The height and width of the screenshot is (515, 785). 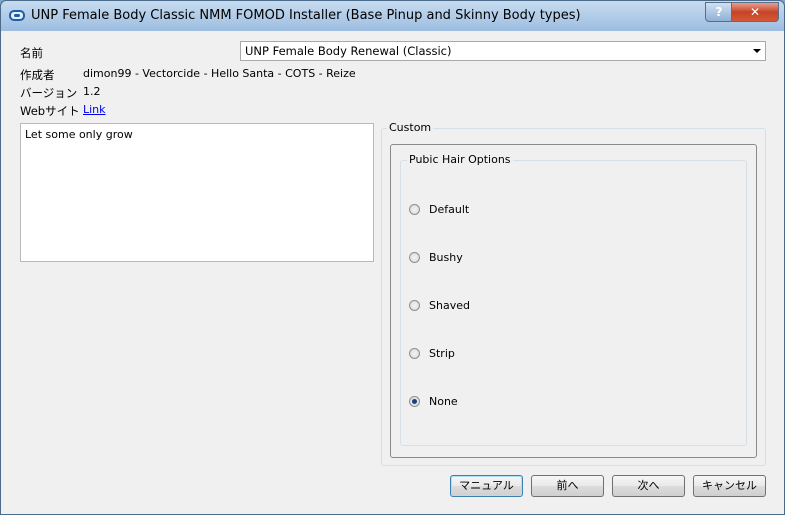 What do you see at coordinates (486, 486) in the screenshot?
I see `manual-button: マニュアル` at bounding box center [486, 486].